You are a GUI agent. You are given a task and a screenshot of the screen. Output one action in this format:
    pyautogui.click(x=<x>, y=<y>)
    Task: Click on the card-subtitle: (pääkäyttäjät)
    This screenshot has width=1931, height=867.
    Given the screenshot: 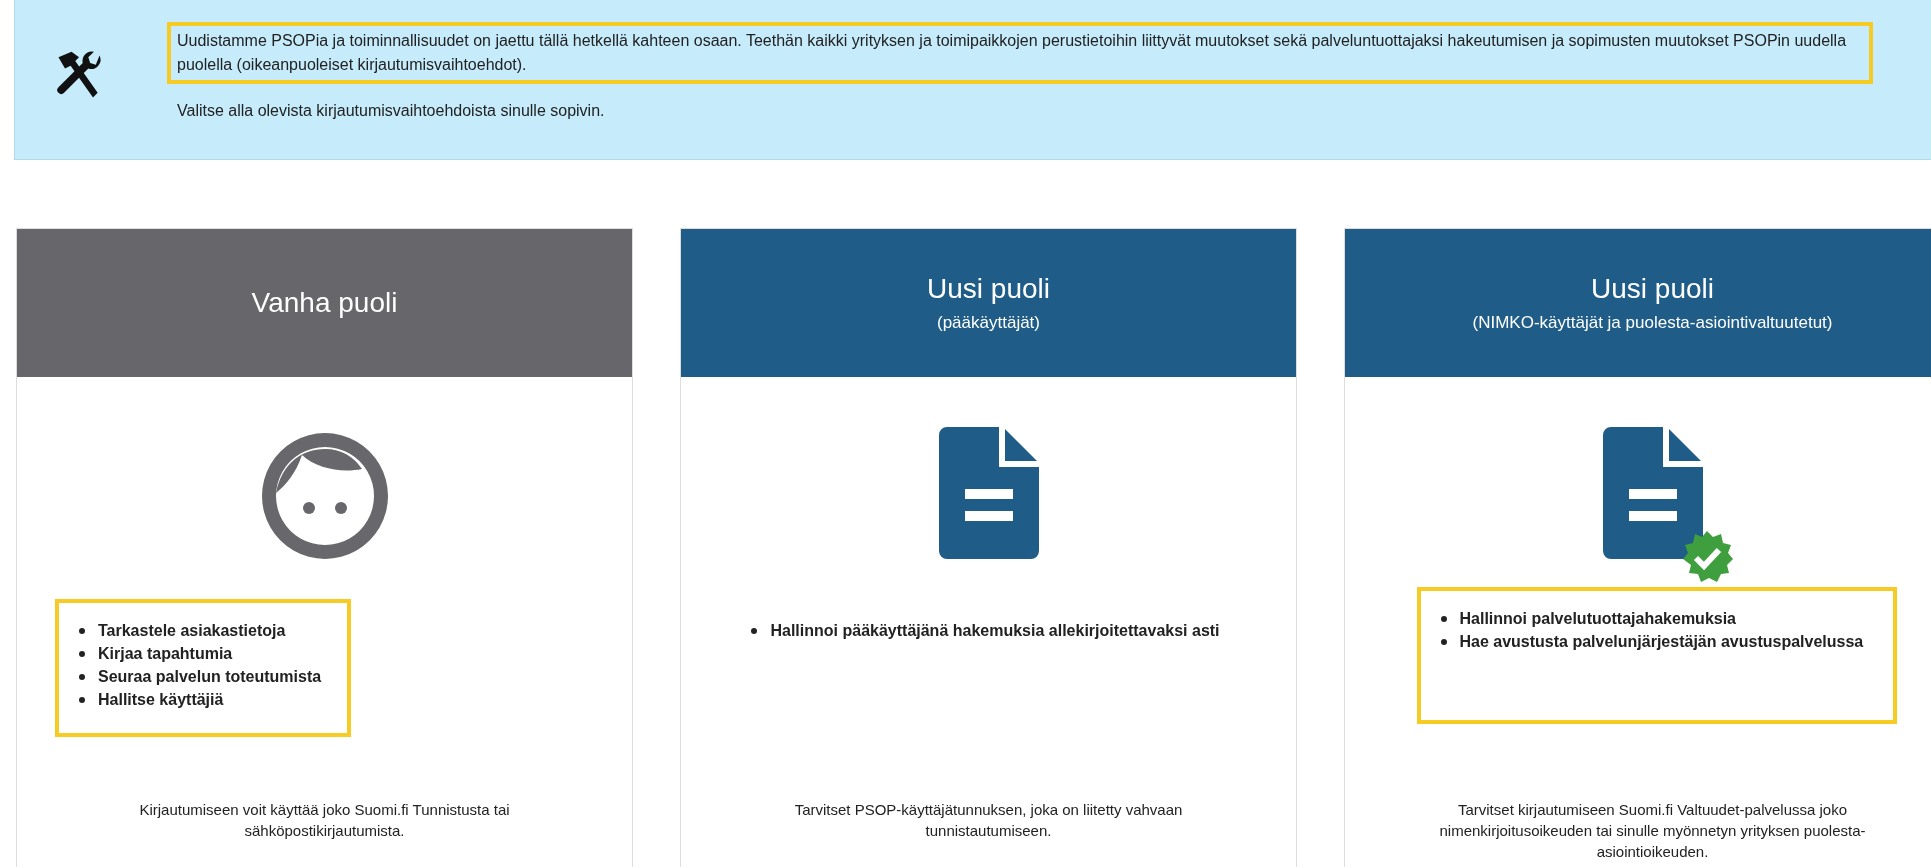 What is the action you would take?
    pyautogui.click(x=988, y=323)
    